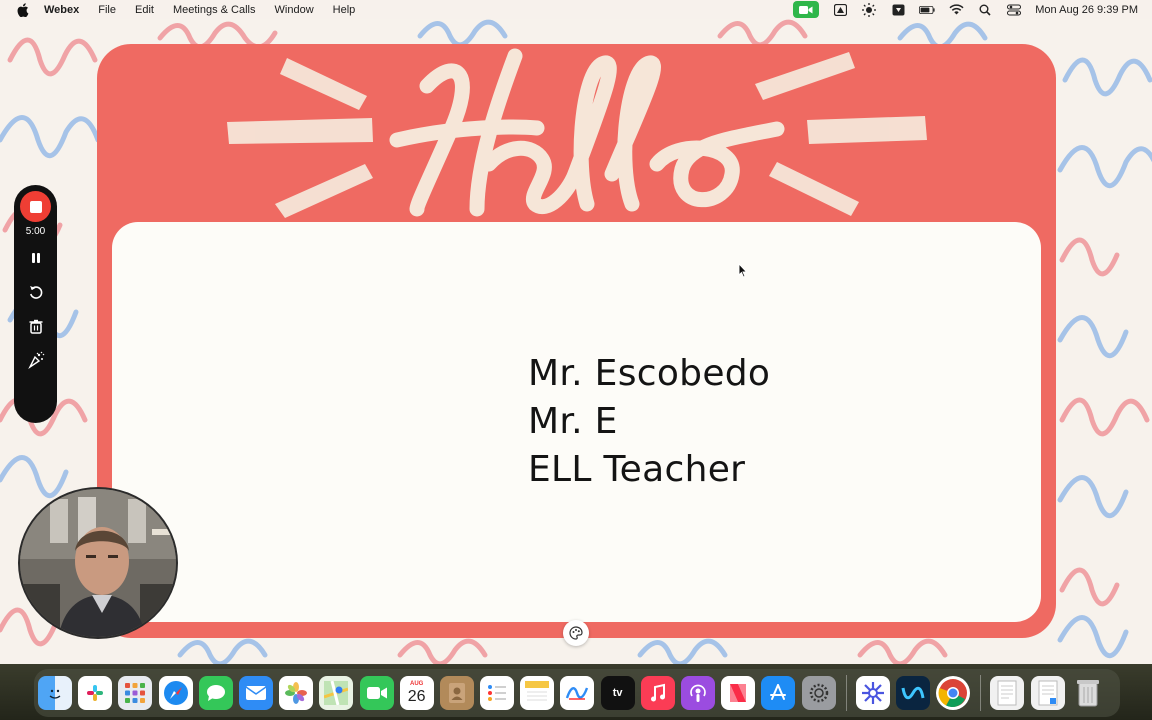 The image size is (1152, 720). What do you see at coordinates (657, 693) in the screenshot?
I see `music-icon` at bounding box center [657, 693].